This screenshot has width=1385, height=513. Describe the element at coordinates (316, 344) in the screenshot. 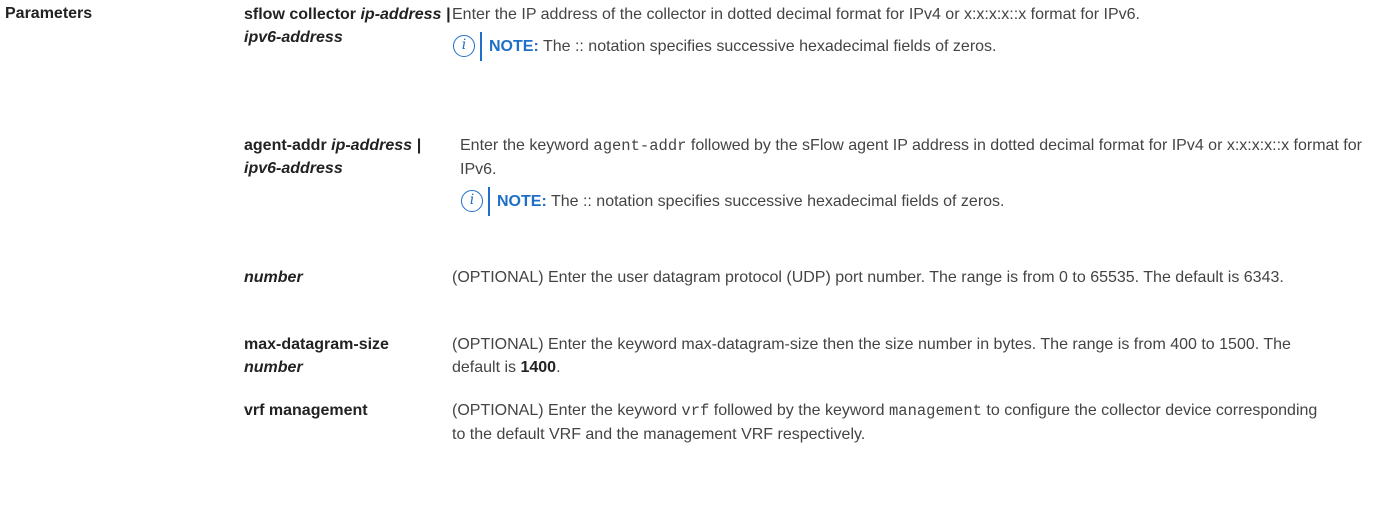

I see `term-keyword: max-datagram-size` at that location.